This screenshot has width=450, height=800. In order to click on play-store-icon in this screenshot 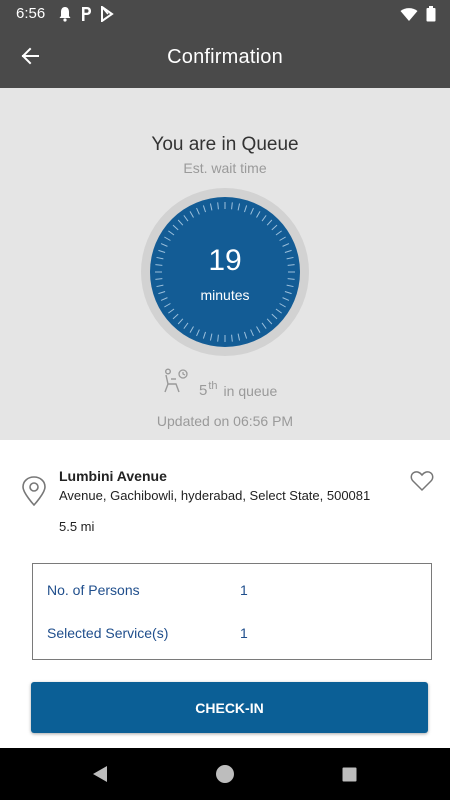, I will do `click(107, 16)`.